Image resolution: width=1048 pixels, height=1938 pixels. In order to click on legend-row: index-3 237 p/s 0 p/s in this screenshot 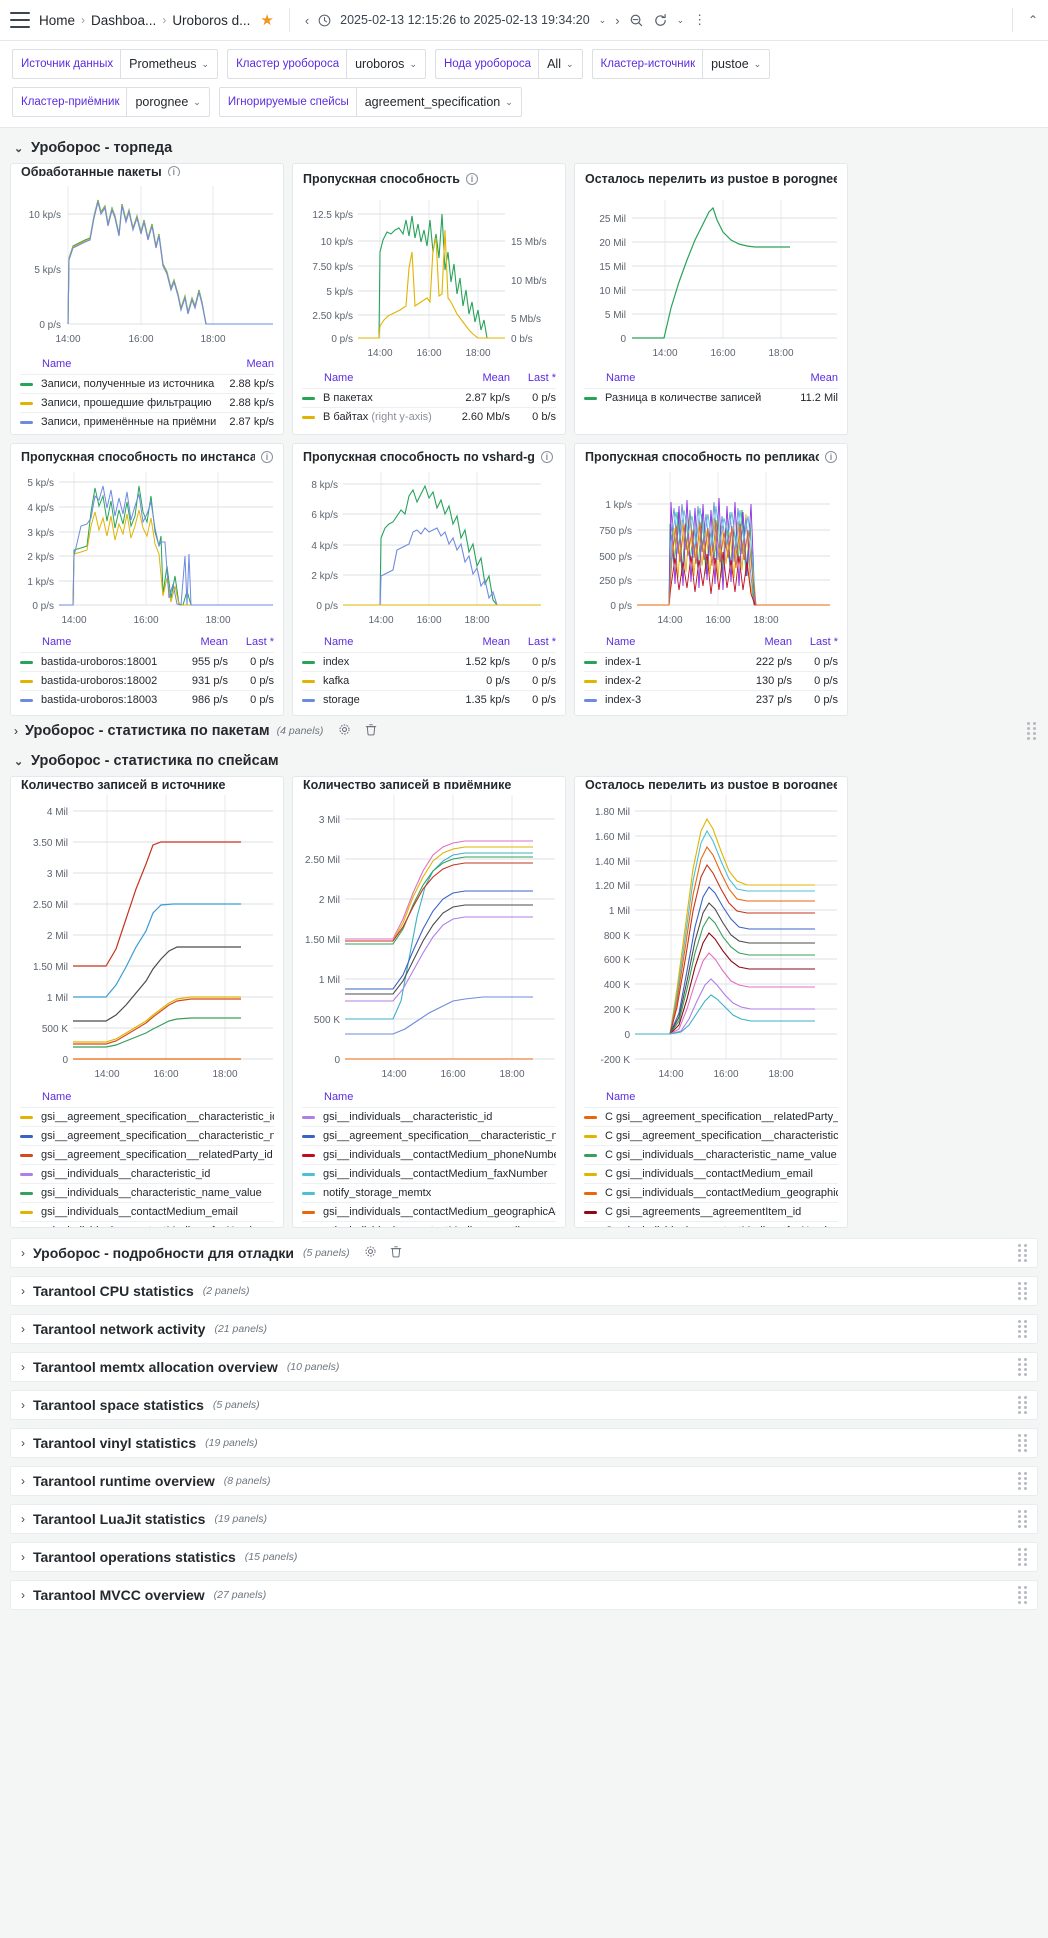, I will do `click(711, 699)`.